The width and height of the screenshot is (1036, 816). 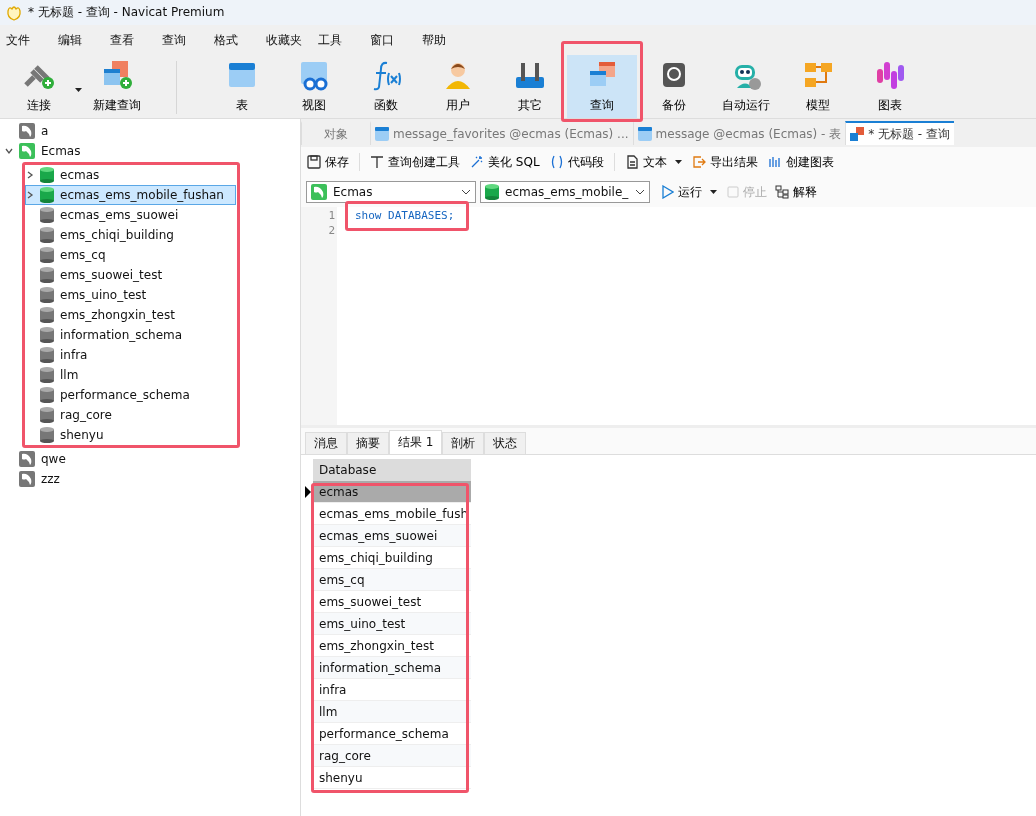 What do you see at coordinates (82, 435) in the screenshot?
I see `tree-label: shenyu` at bounding box center [82, 435].